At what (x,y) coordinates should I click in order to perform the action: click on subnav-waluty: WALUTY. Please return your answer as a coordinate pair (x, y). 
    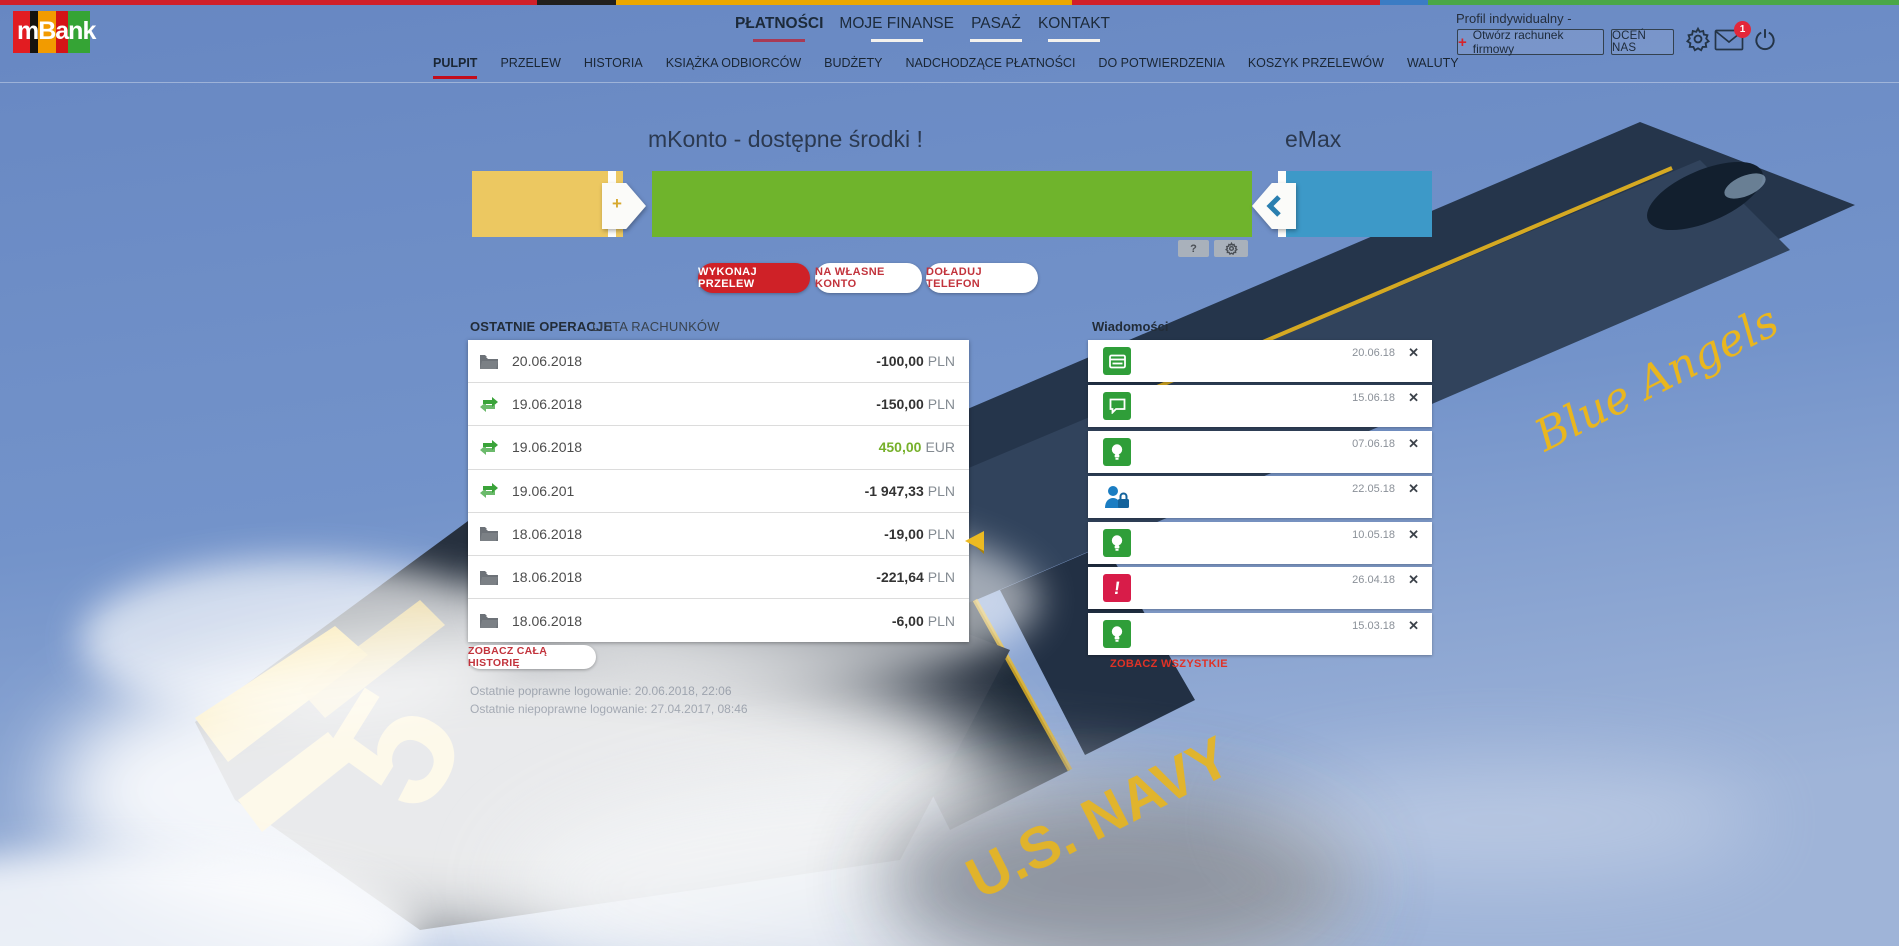
    Looking at the image, I should click on (1433, 67).